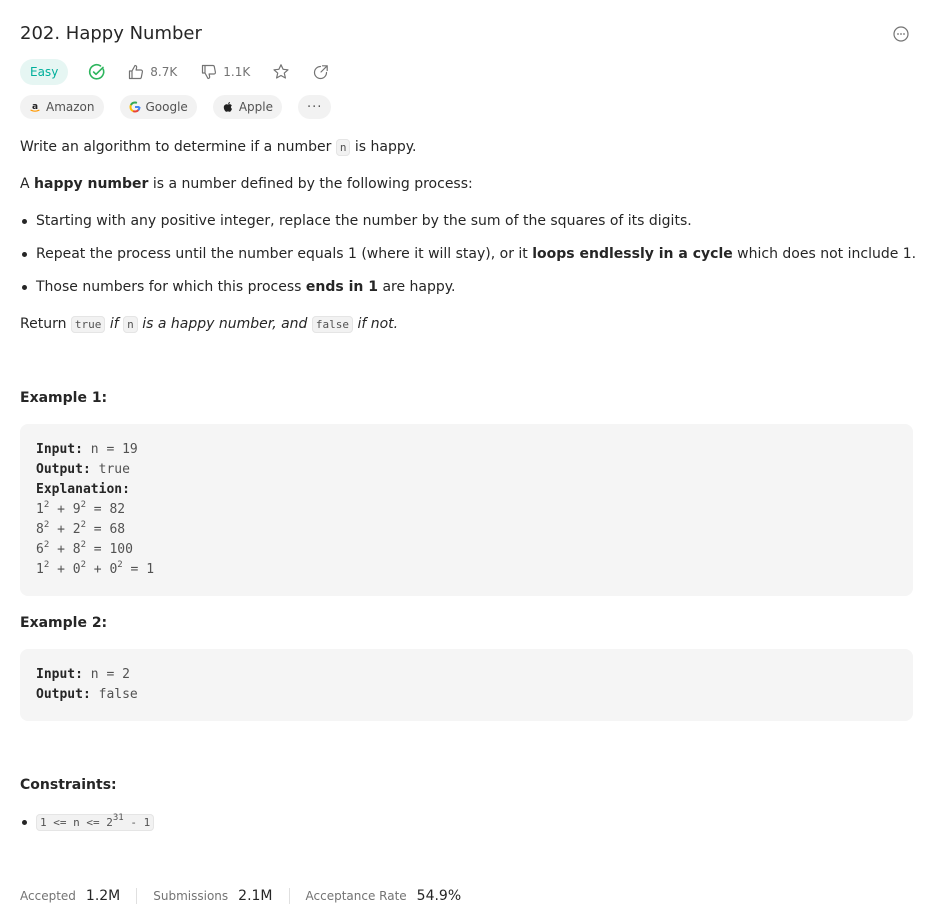  I want to click on meta-row: Easy 8.7K 1.1K, so click(174, 72).